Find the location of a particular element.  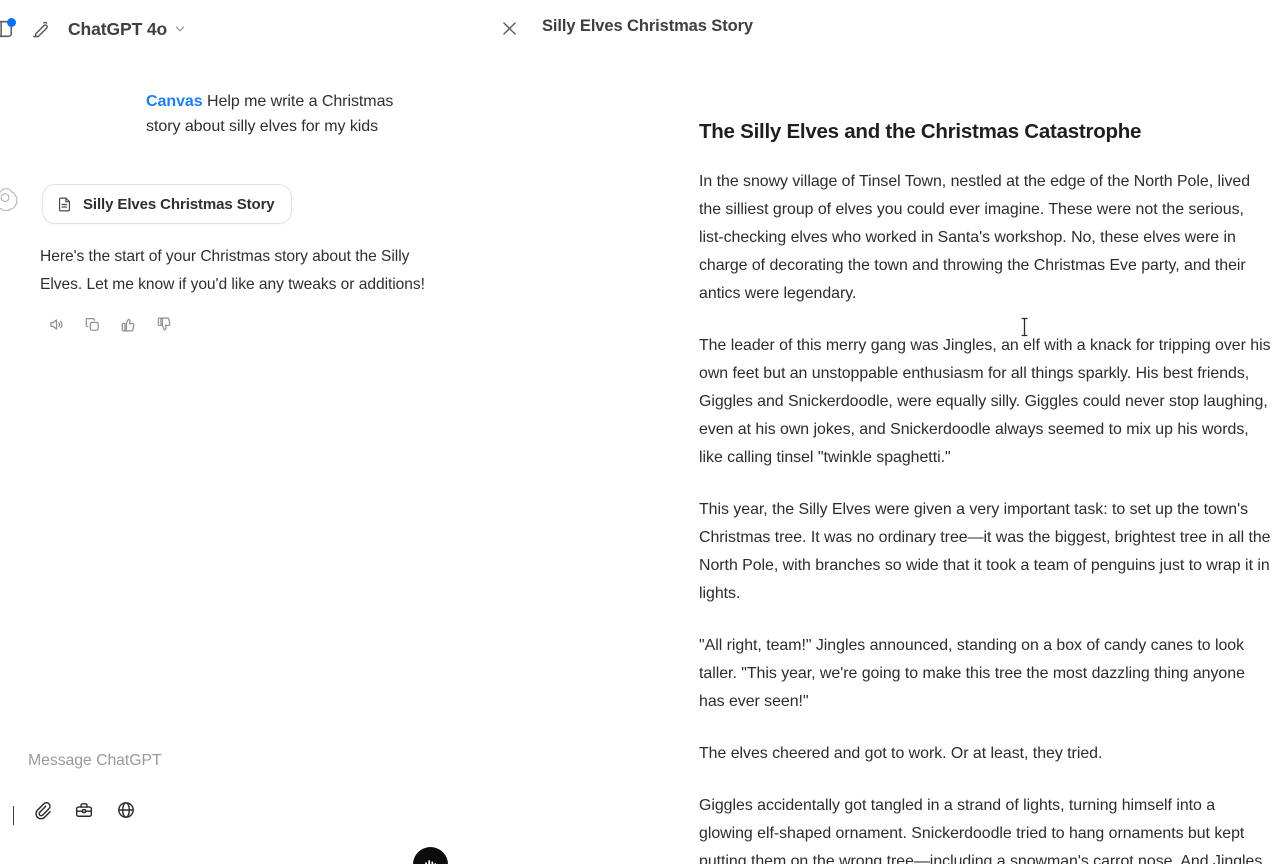

copy-button is located at coordinates (92, 324).